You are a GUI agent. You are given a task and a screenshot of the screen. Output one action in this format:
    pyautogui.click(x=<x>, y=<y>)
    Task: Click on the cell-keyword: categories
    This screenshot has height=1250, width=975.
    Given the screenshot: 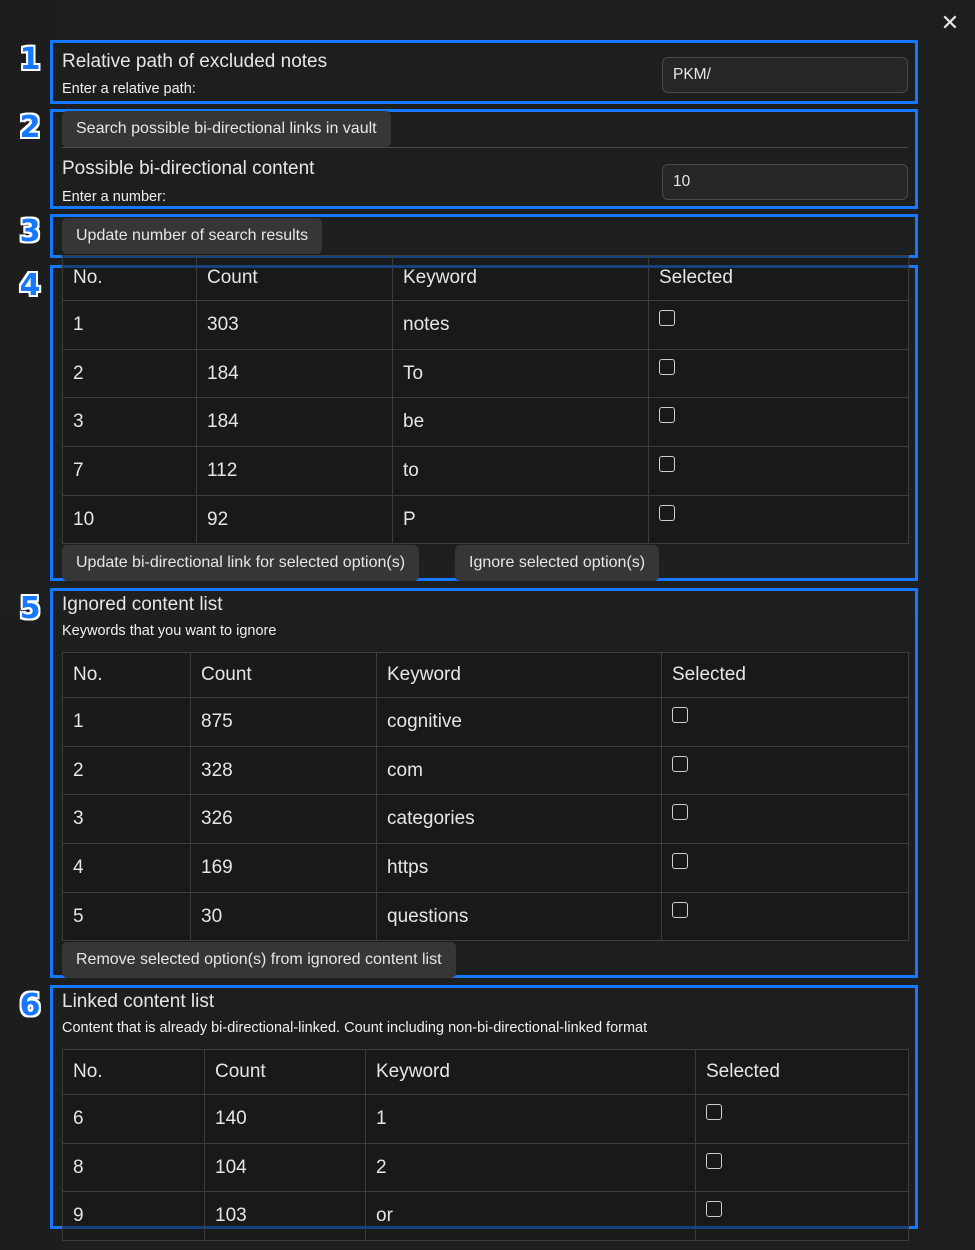 What is the action you would take?
    pyautogui.click(x=519, y=819)
    